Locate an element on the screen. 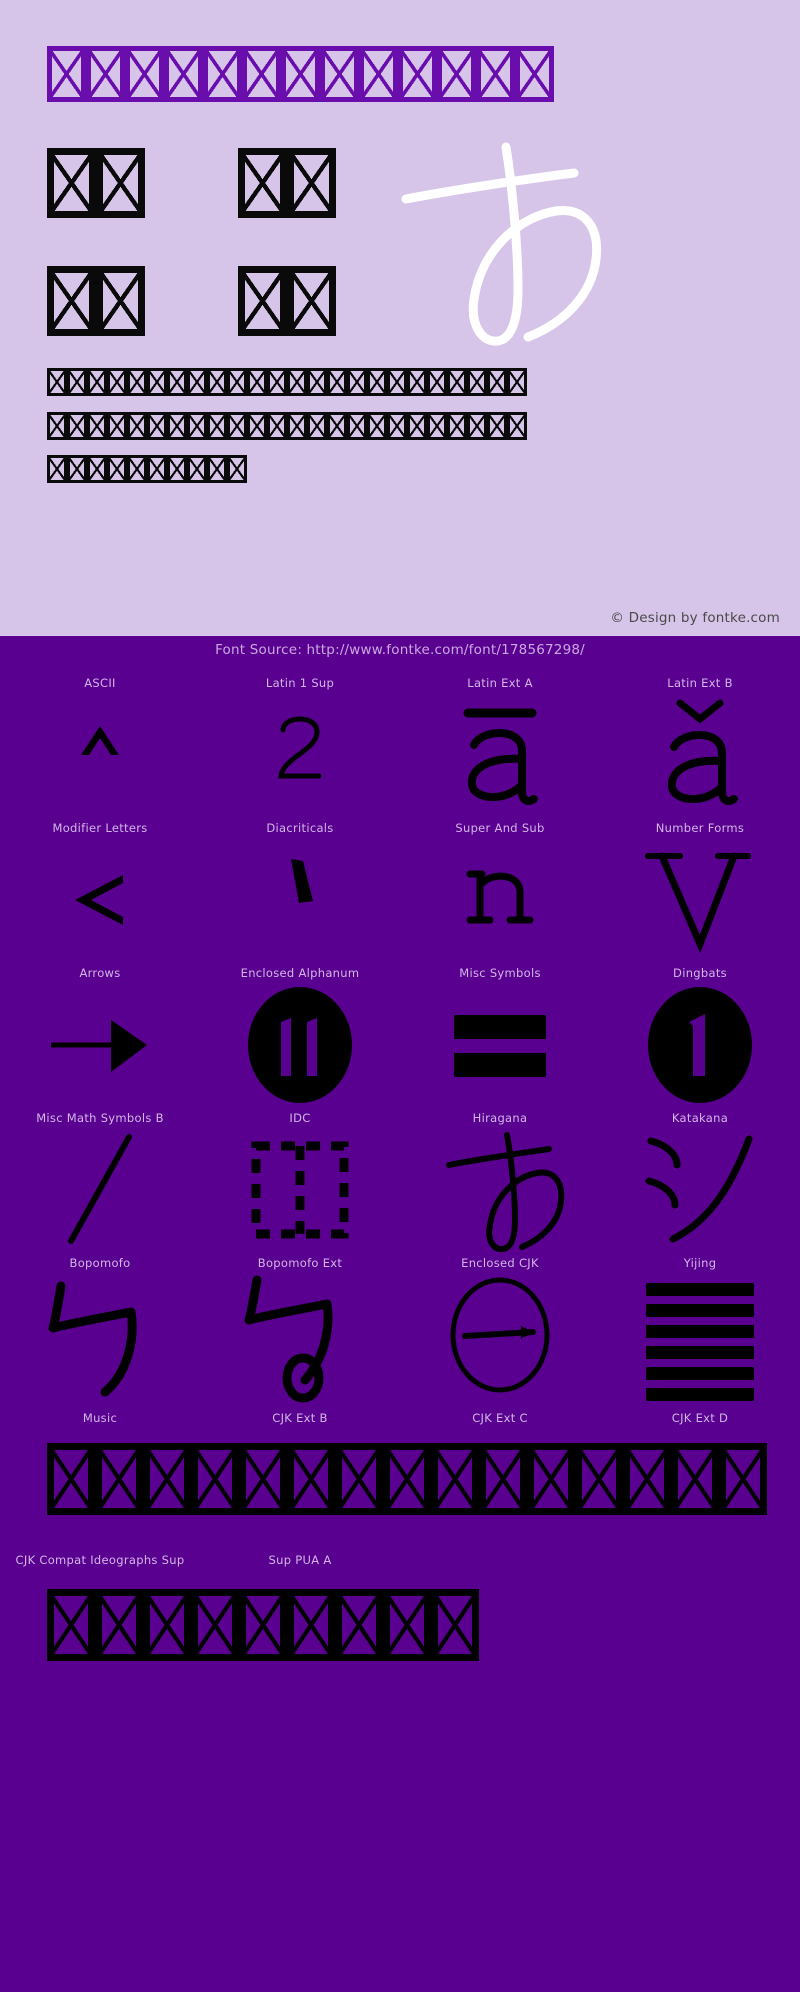  block-cell-diacriticals: Diacriticals is located at coordinates (300, 889).